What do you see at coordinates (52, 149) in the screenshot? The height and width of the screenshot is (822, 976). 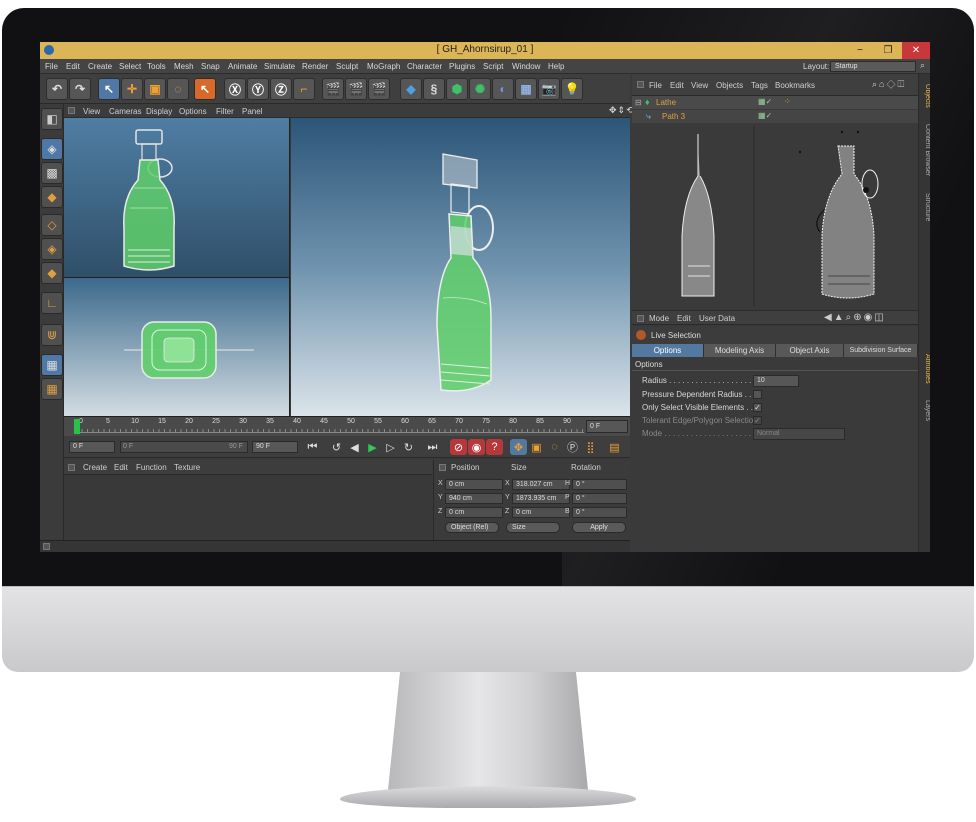 I see `model-mode-icon: ◈` at bounding box center [52, 149].